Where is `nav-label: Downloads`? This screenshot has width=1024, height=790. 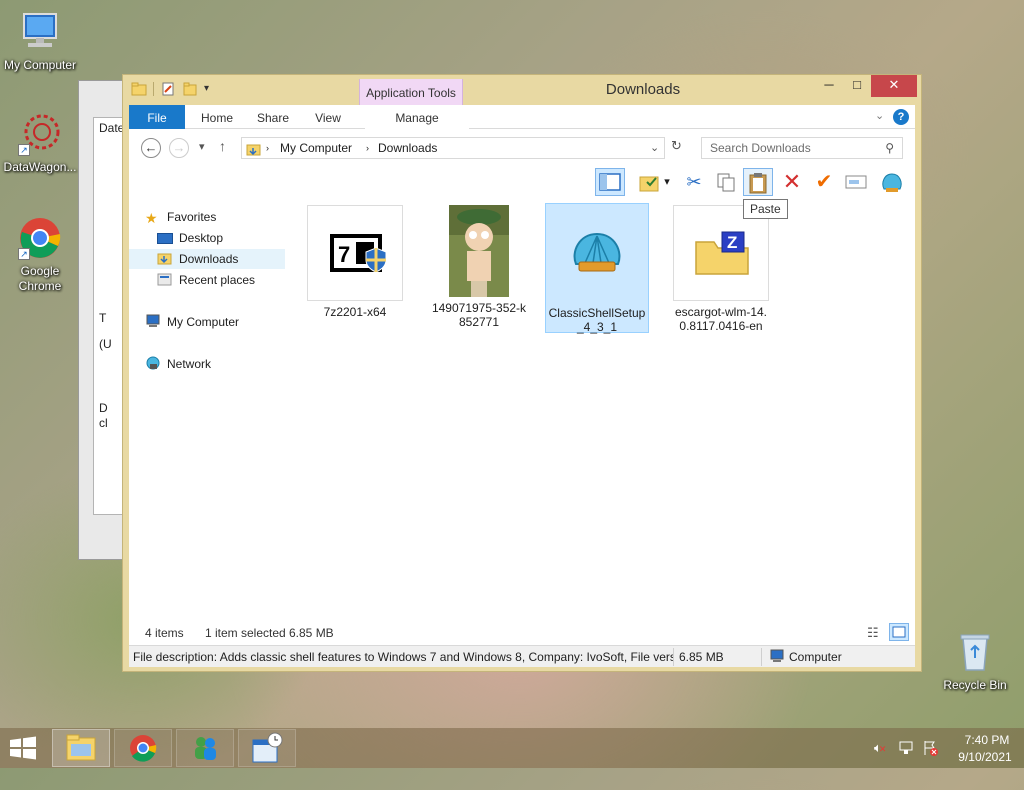 nav-label: Downloads is located at coordinates (209, 259).